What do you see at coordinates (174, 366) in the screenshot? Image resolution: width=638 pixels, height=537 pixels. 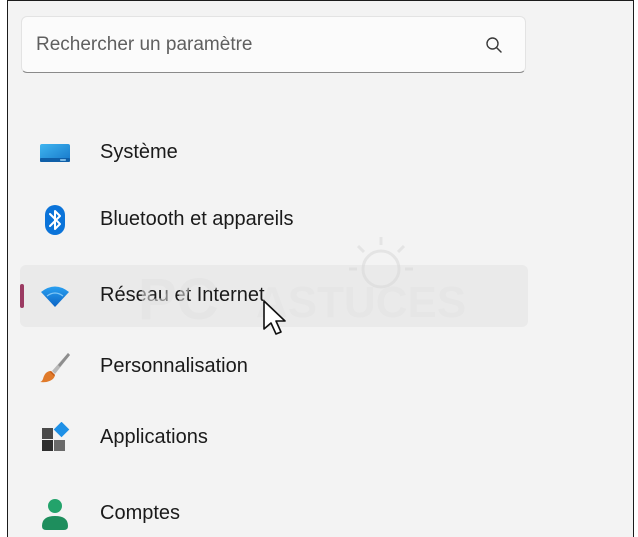 I see `nav-item-label: Personnalisation` at bounding box center [174, 366].